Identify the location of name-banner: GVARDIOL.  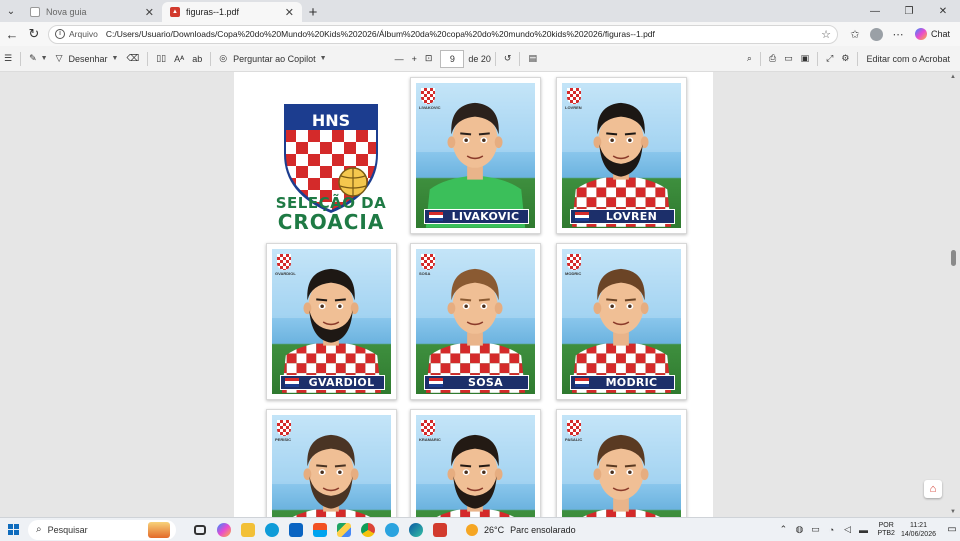
(332, 382).